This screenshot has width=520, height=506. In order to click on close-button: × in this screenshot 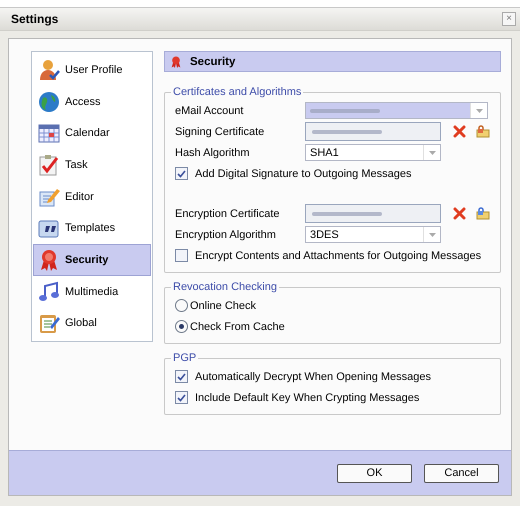, I will do `click(509, 19)`.